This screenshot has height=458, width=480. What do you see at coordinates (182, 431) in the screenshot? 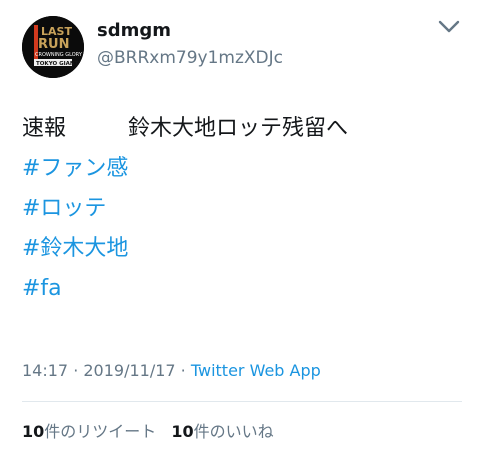
I see `likes-count: 10` at bounding box center [182, 431].